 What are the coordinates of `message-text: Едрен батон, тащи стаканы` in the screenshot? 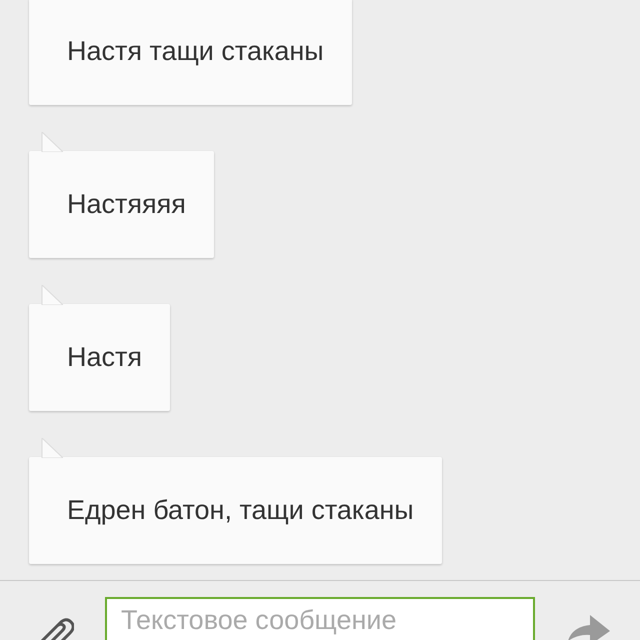 It's located at (240, 510).